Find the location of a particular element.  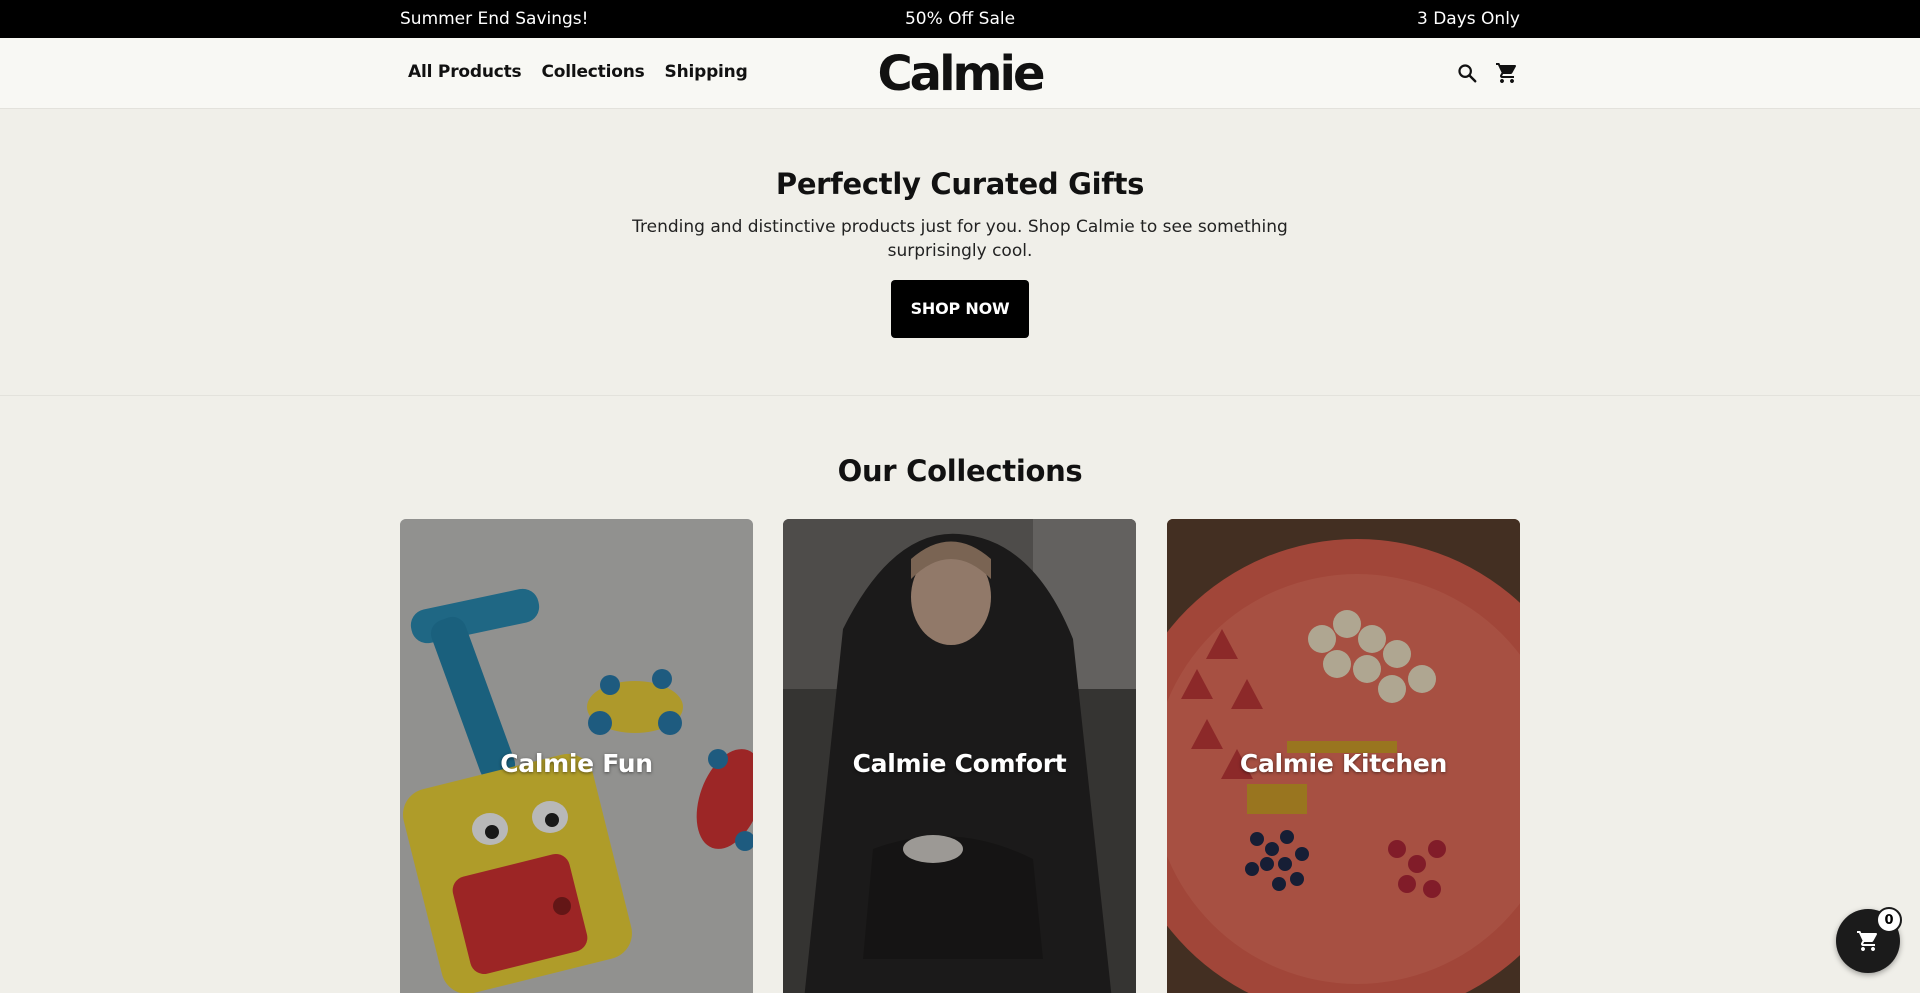

collections-title: Our Collections is located at coordinates (960, 471).